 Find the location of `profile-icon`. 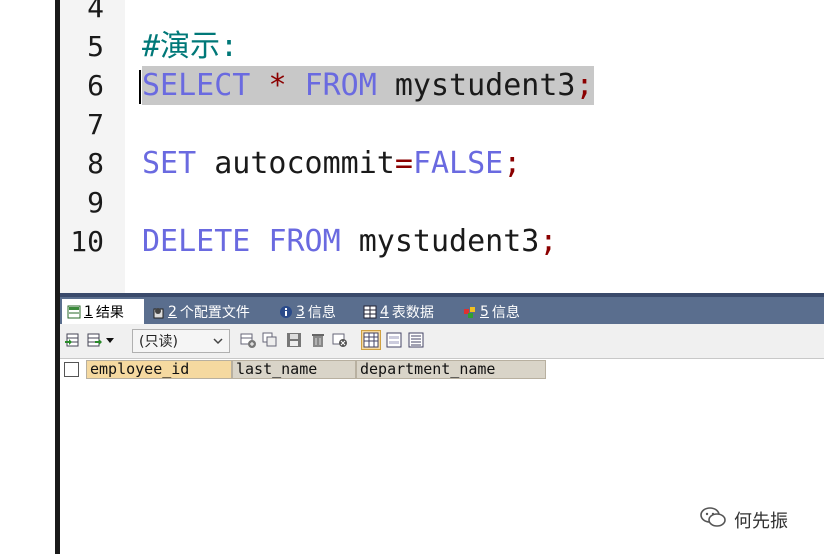

profile-icon is located at coordinates (158, 312).